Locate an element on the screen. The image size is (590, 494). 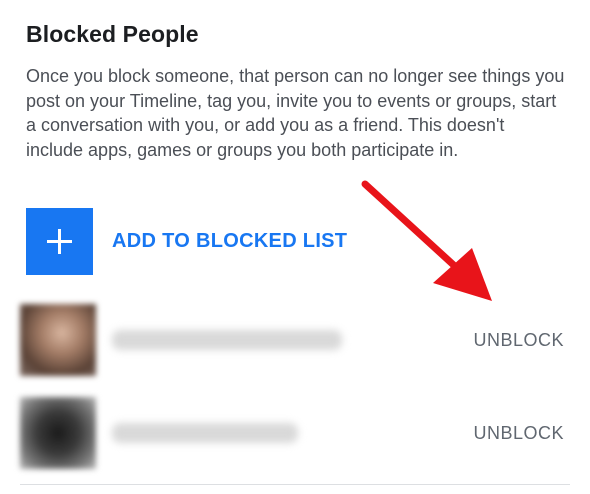
add-to-blocked-list-button: ADD TO BLOCKED LIST is located at coordinates (186, 241).